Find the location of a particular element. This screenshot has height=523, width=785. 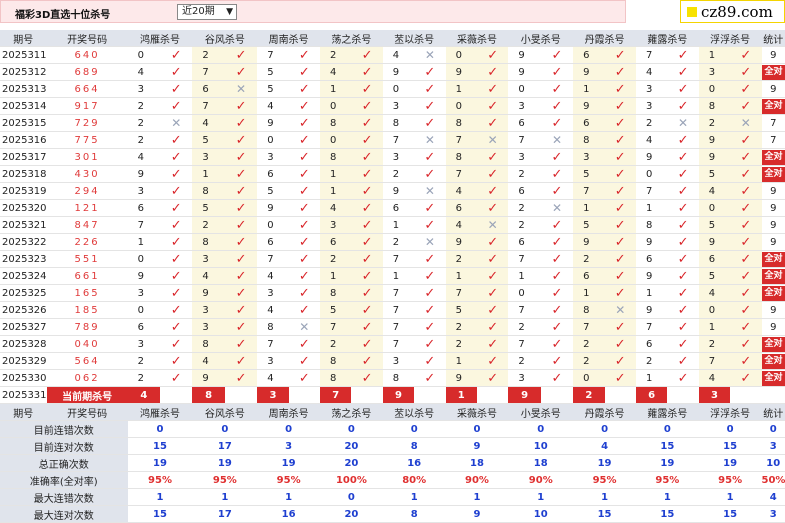

site-logo: cz89.com is located at coordinates (732, 11).